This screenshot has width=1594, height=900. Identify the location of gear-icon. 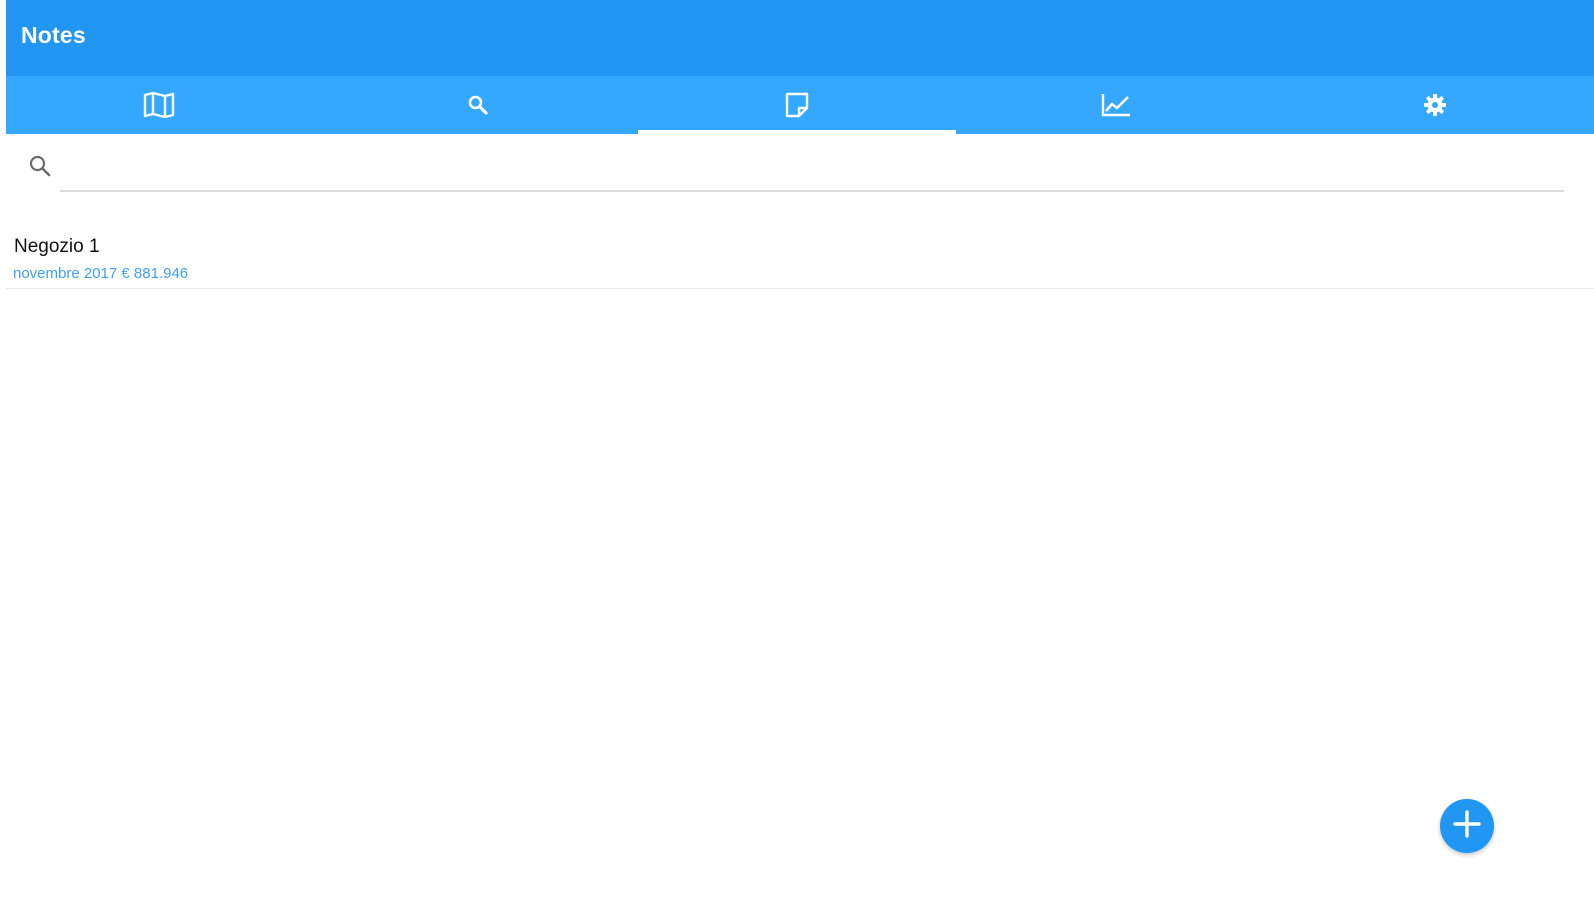
(1435, 105).